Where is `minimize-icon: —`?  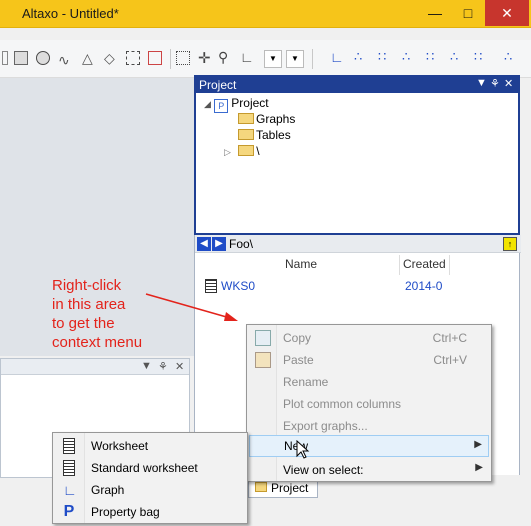
minimize-icon: — is located at coordinates (435, 13).